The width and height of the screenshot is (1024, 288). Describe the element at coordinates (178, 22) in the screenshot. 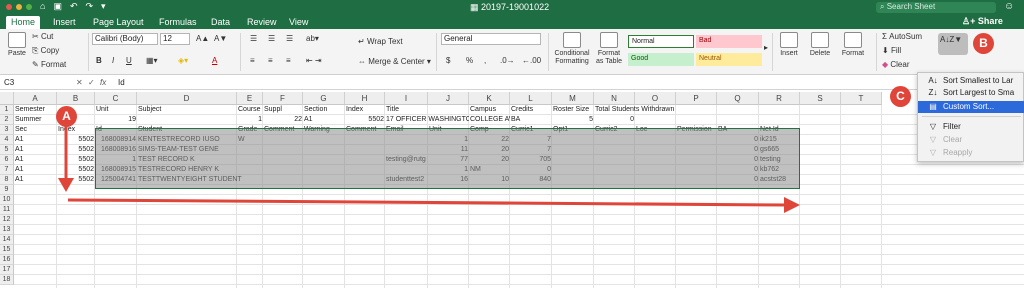

I see `tab-formulas: Formulas` at that location.